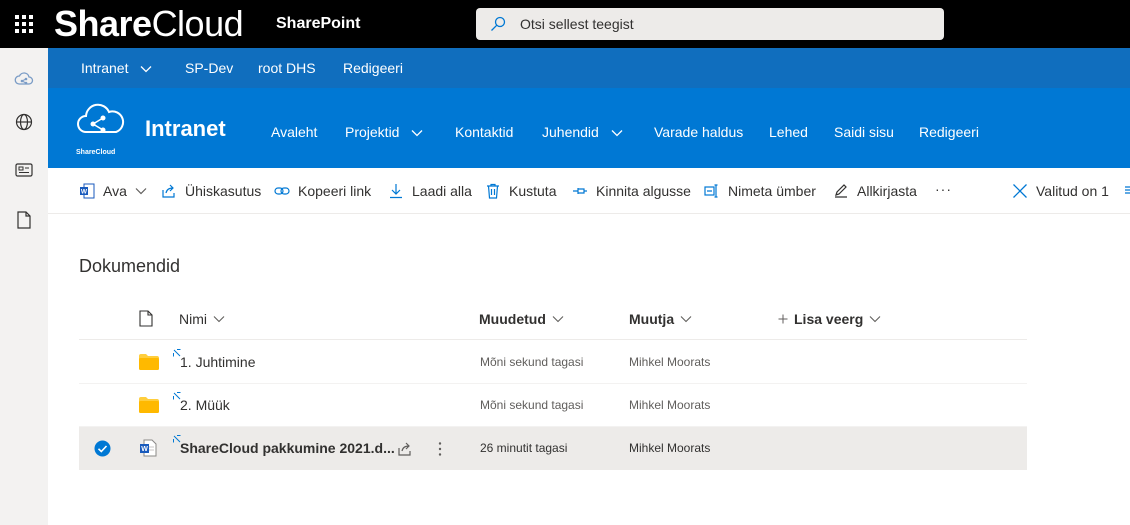 The width and height of the screenshot is (1130, 525). Describe the element at coordinates (287, 68) in the screenshot. I see `hub-nav-root-dhs: root DHS` at that location.